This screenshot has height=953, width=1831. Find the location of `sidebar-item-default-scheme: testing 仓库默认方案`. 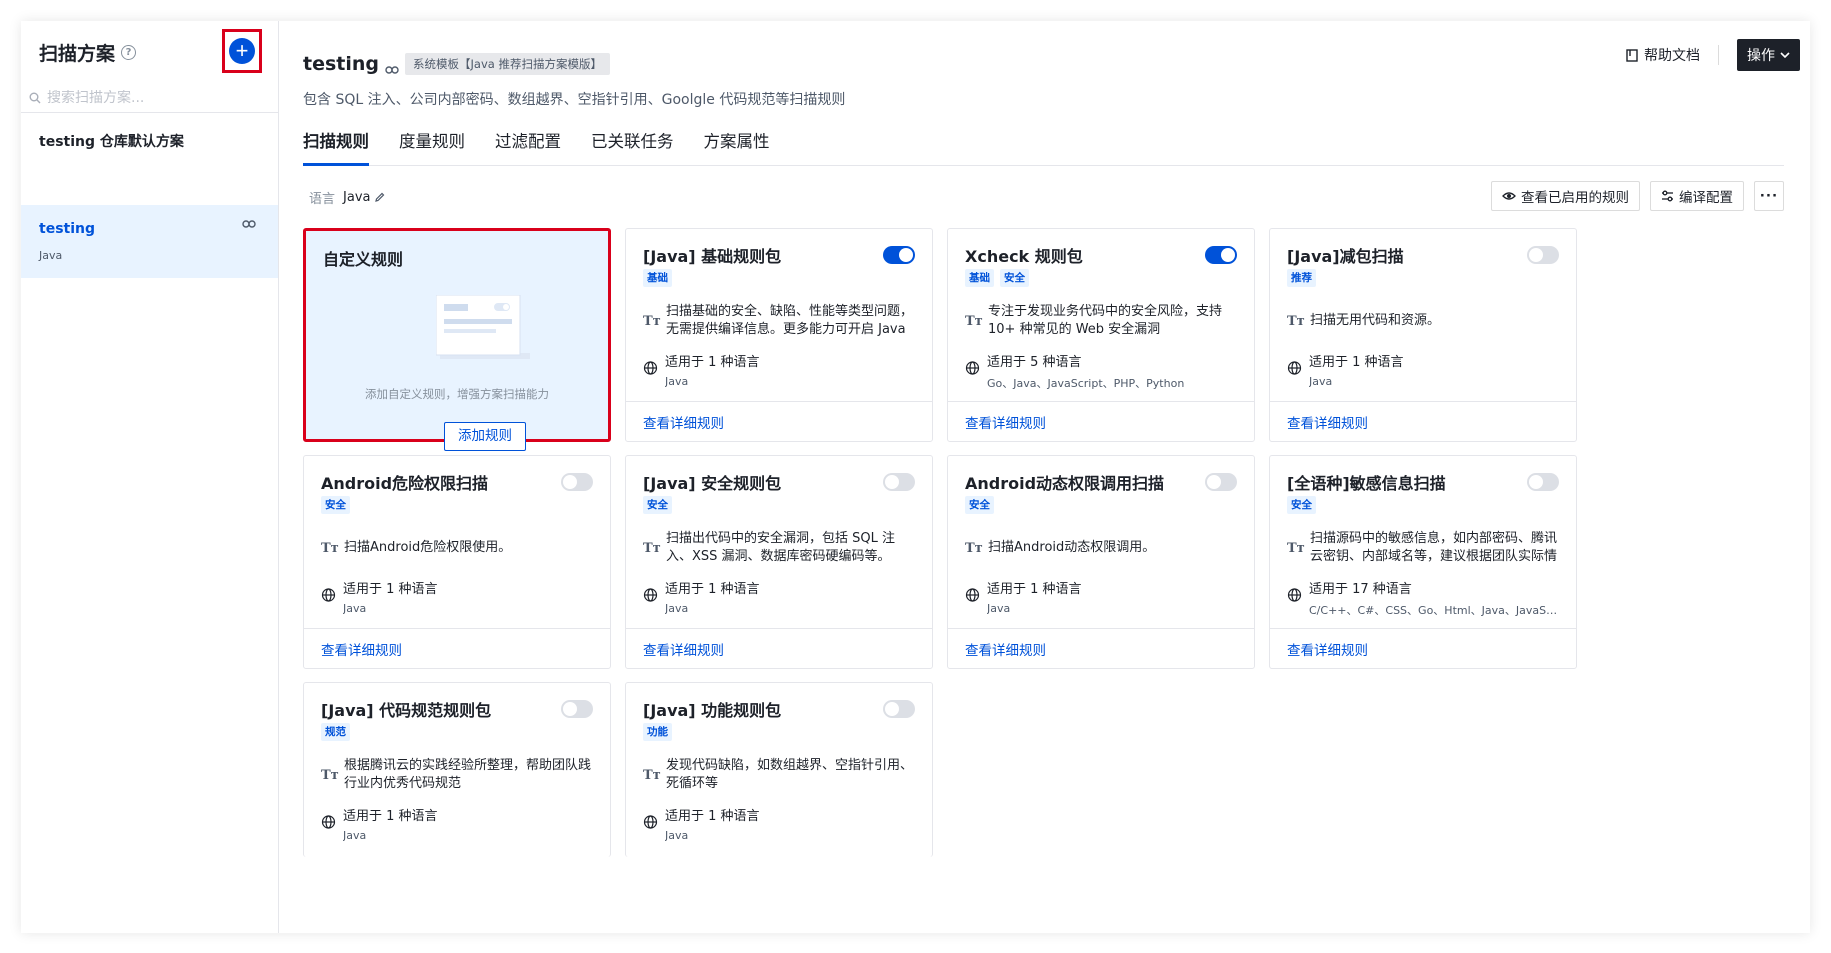

sidebar-item-default-scheme: testing 仓库默认方案 is located at coordinates (149, 159).